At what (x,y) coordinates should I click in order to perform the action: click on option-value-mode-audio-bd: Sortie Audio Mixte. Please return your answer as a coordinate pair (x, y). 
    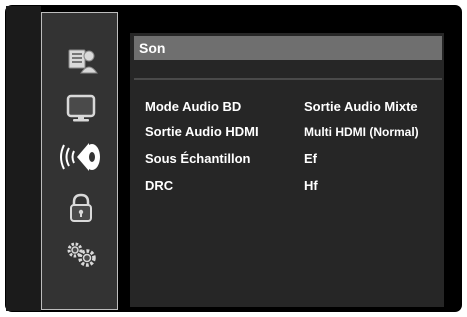
    Looking at the image, I should click on (361, 106).